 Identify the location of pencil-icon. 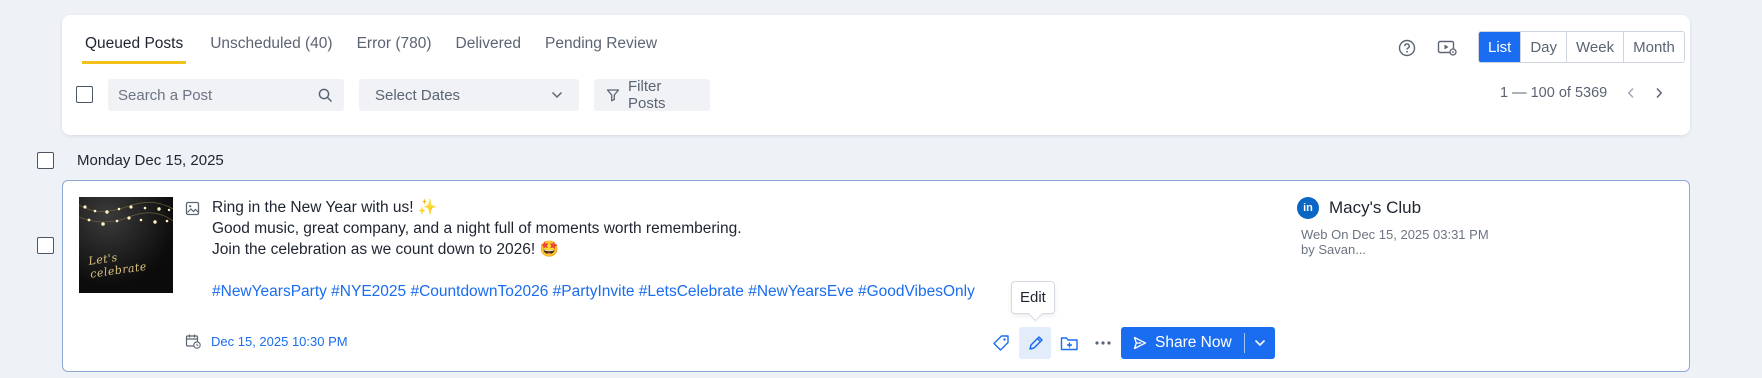
(1035, 343).